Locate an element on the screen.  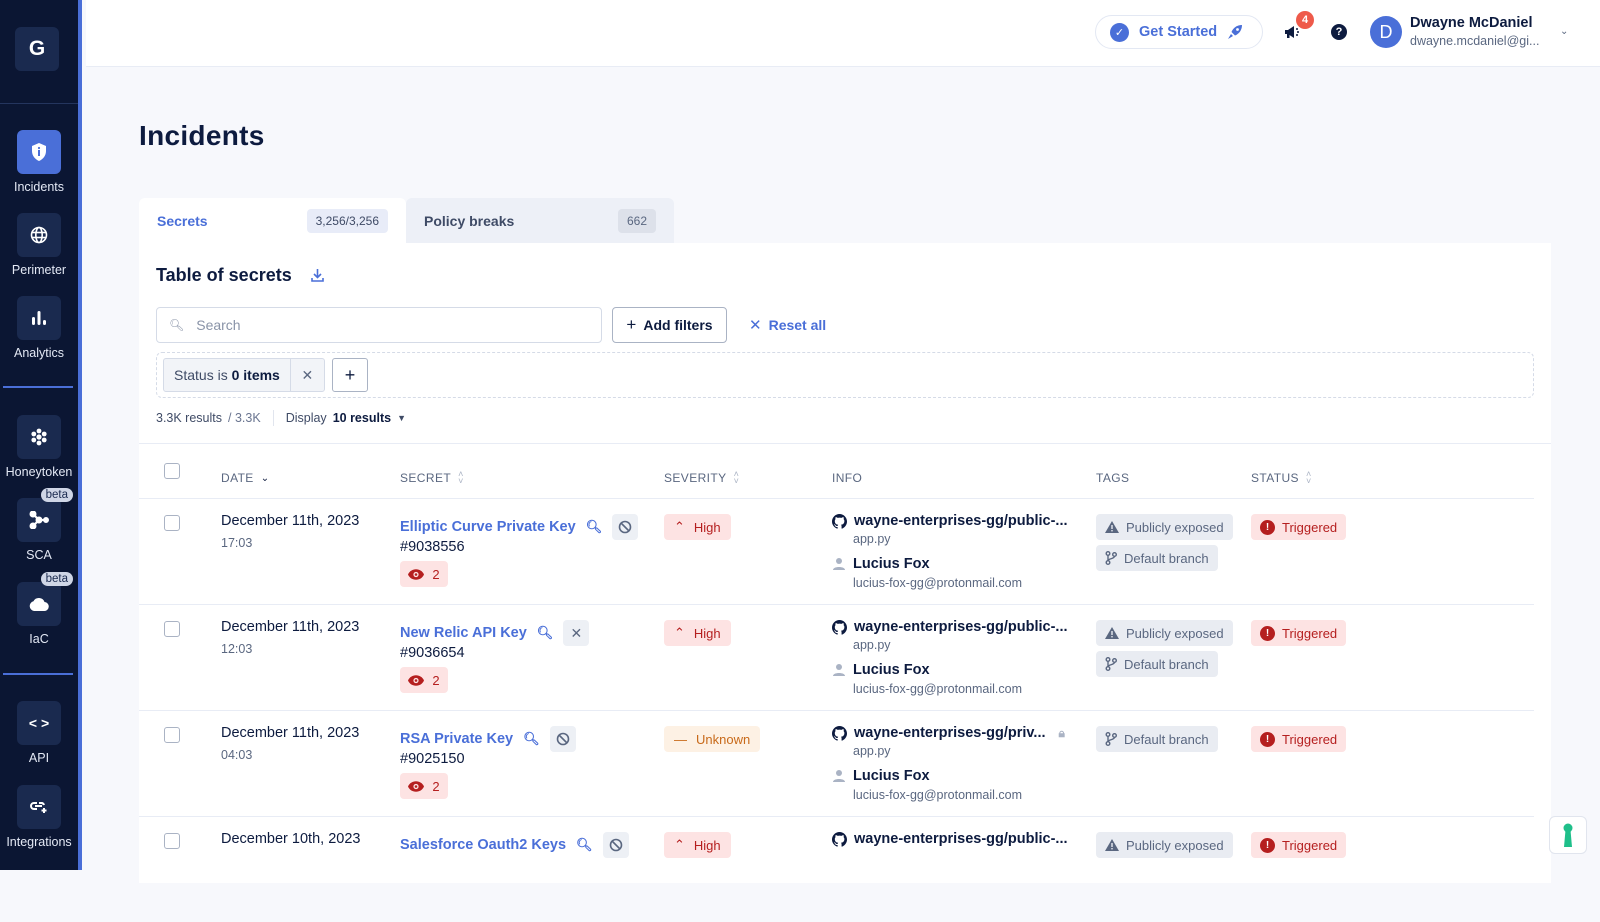
column-header-date: DATE ⌄ is located at coordinates (245, 478).